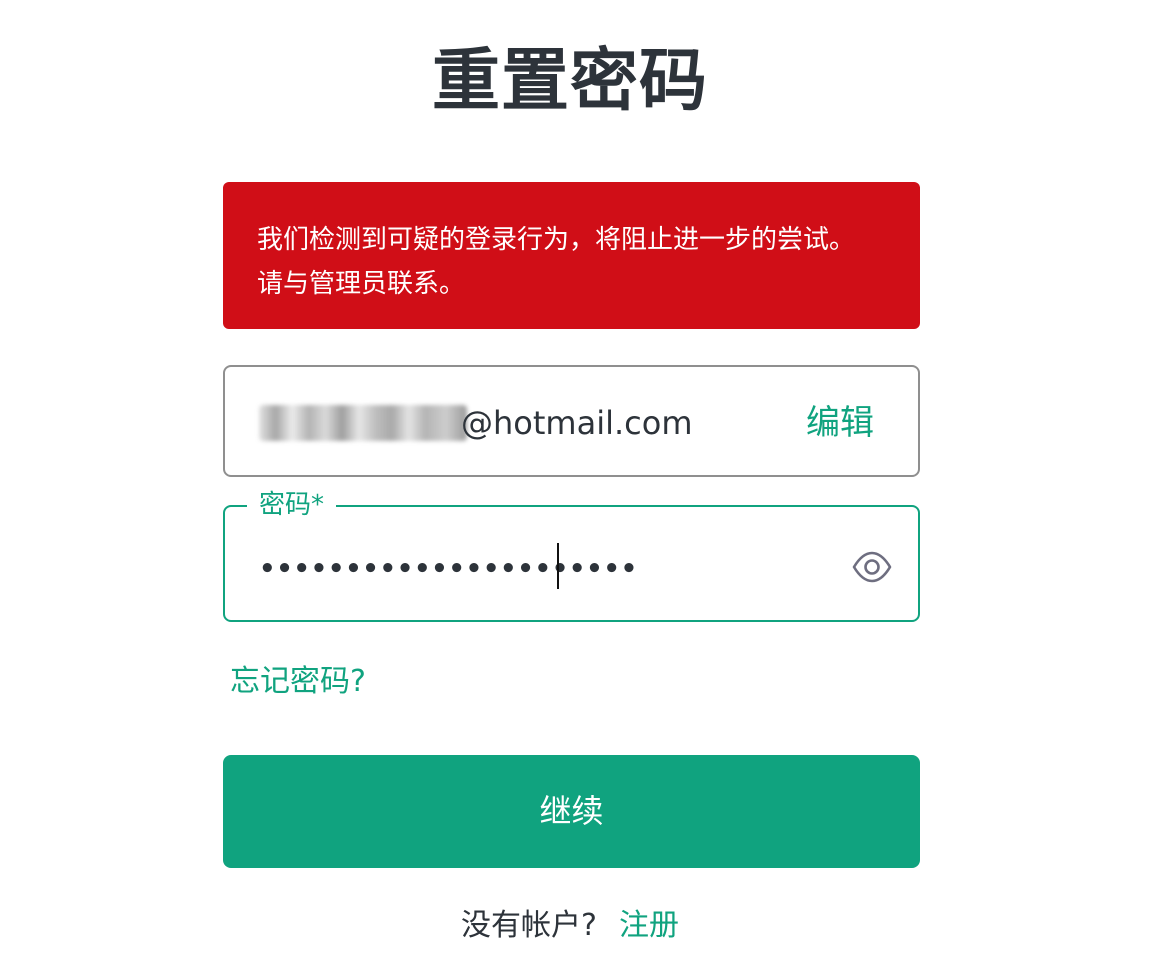 This screenshot has width=1157, height=960. Describe the element at coordinates (840, 423) in the screenshot. I see `edit-email-link: 编辑` at that location.